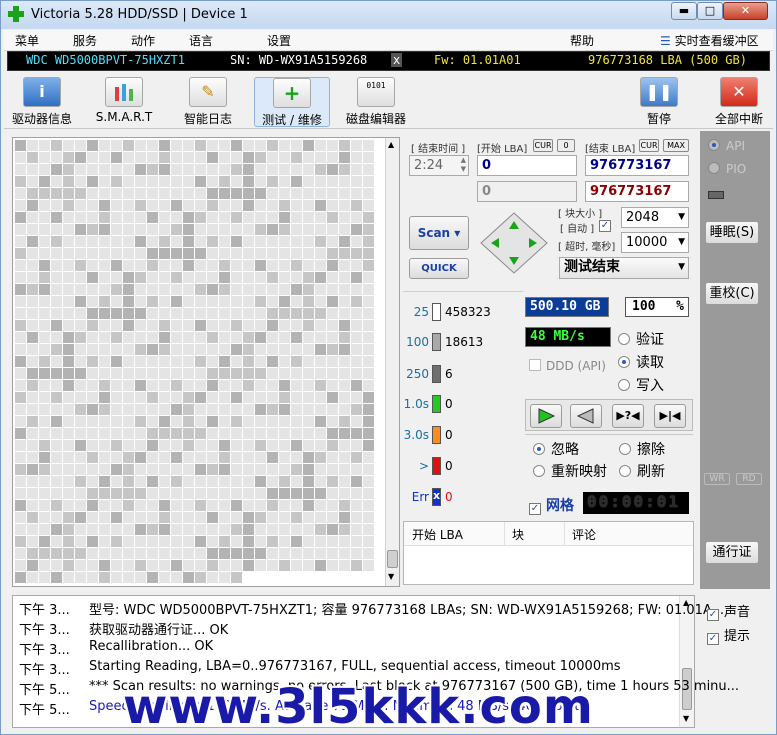 The image size is (777, 735). Describe the element at coordinates (570, 471) in the screenshot. I see `action-remap-radio: 重新映射` at that location.